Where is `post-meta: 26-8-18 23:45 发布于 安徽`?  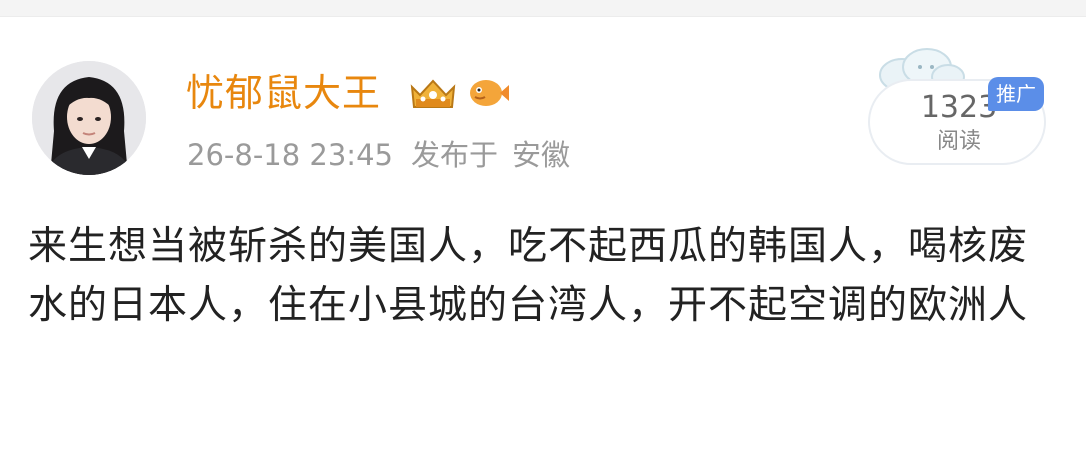 post-meta: 26-8-18 23:45 发布于 安徽 is located at coordinates (378, 155).